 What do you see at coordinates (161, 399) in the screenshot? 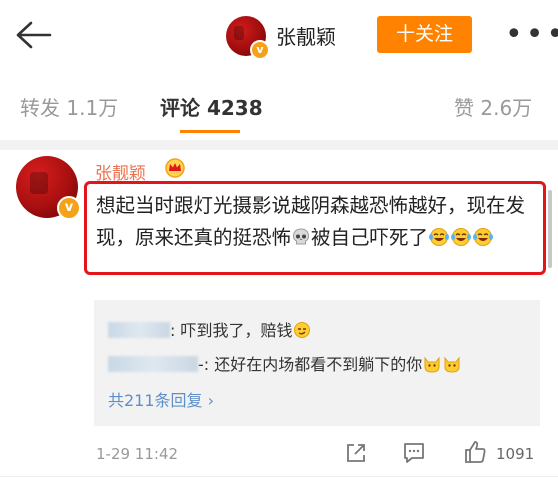
I see `view-all-replies-link: 共211条回复 ›` at bounding box center [161, 399].